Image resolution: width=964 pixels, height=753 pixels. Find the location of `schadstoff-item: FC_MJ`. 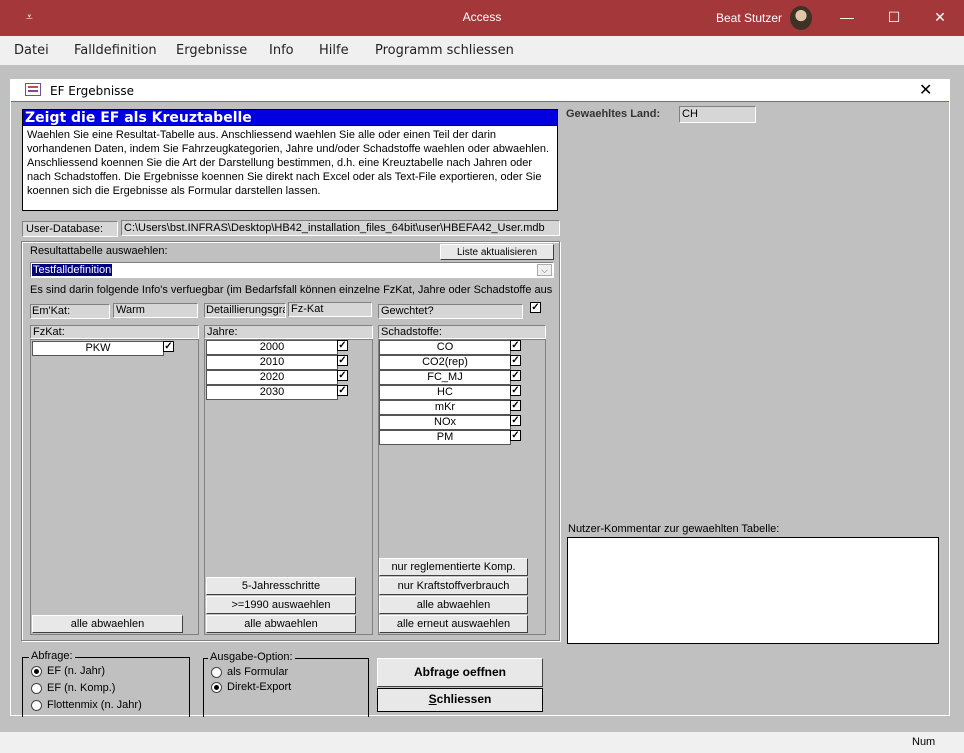

schadstoff-item: FC_MJ is located at coordinates (445, 377).